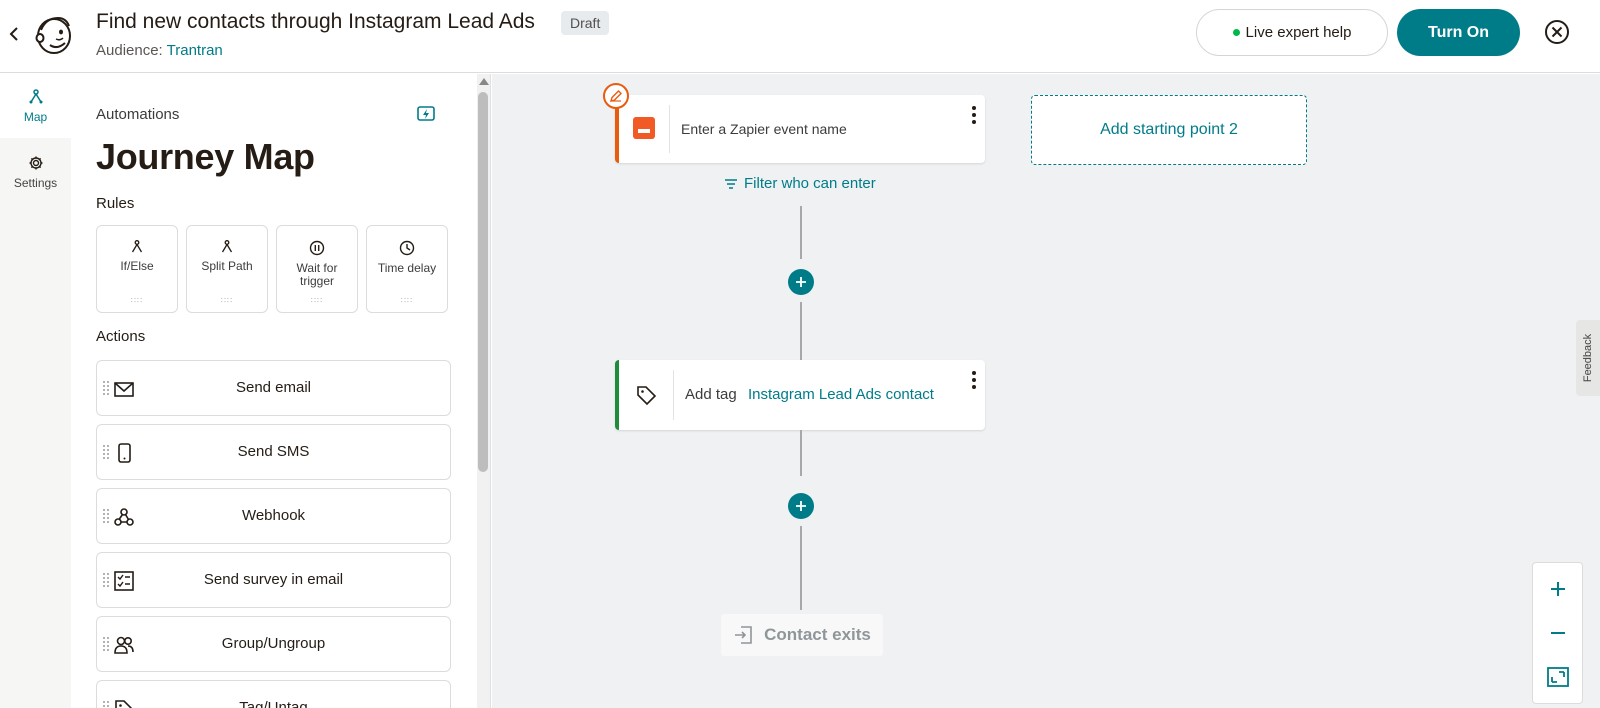 The width and height of the screenshot is (1600, 708). I want to click on panel-scrollbar-thumb, so click(483, 282).